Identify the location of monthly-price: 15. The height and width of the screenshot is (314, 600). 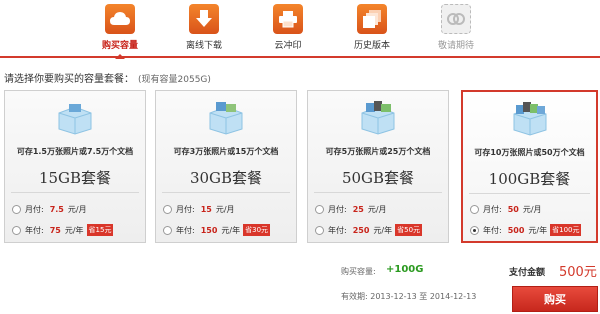
(206, 209).